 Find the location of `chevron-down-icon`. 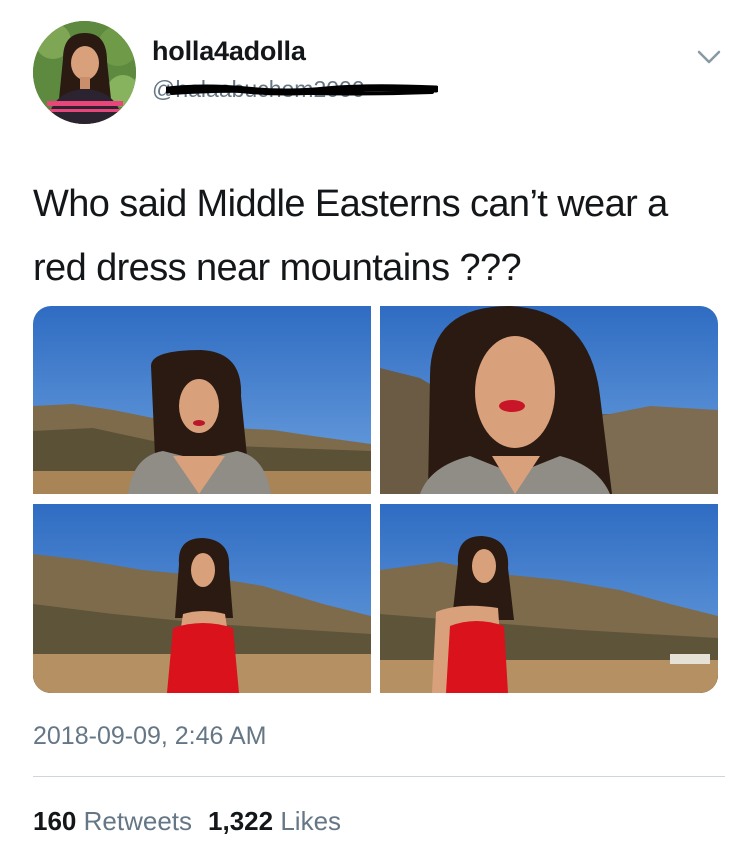

chevron-down-icon is located at coordinates (709, 57).